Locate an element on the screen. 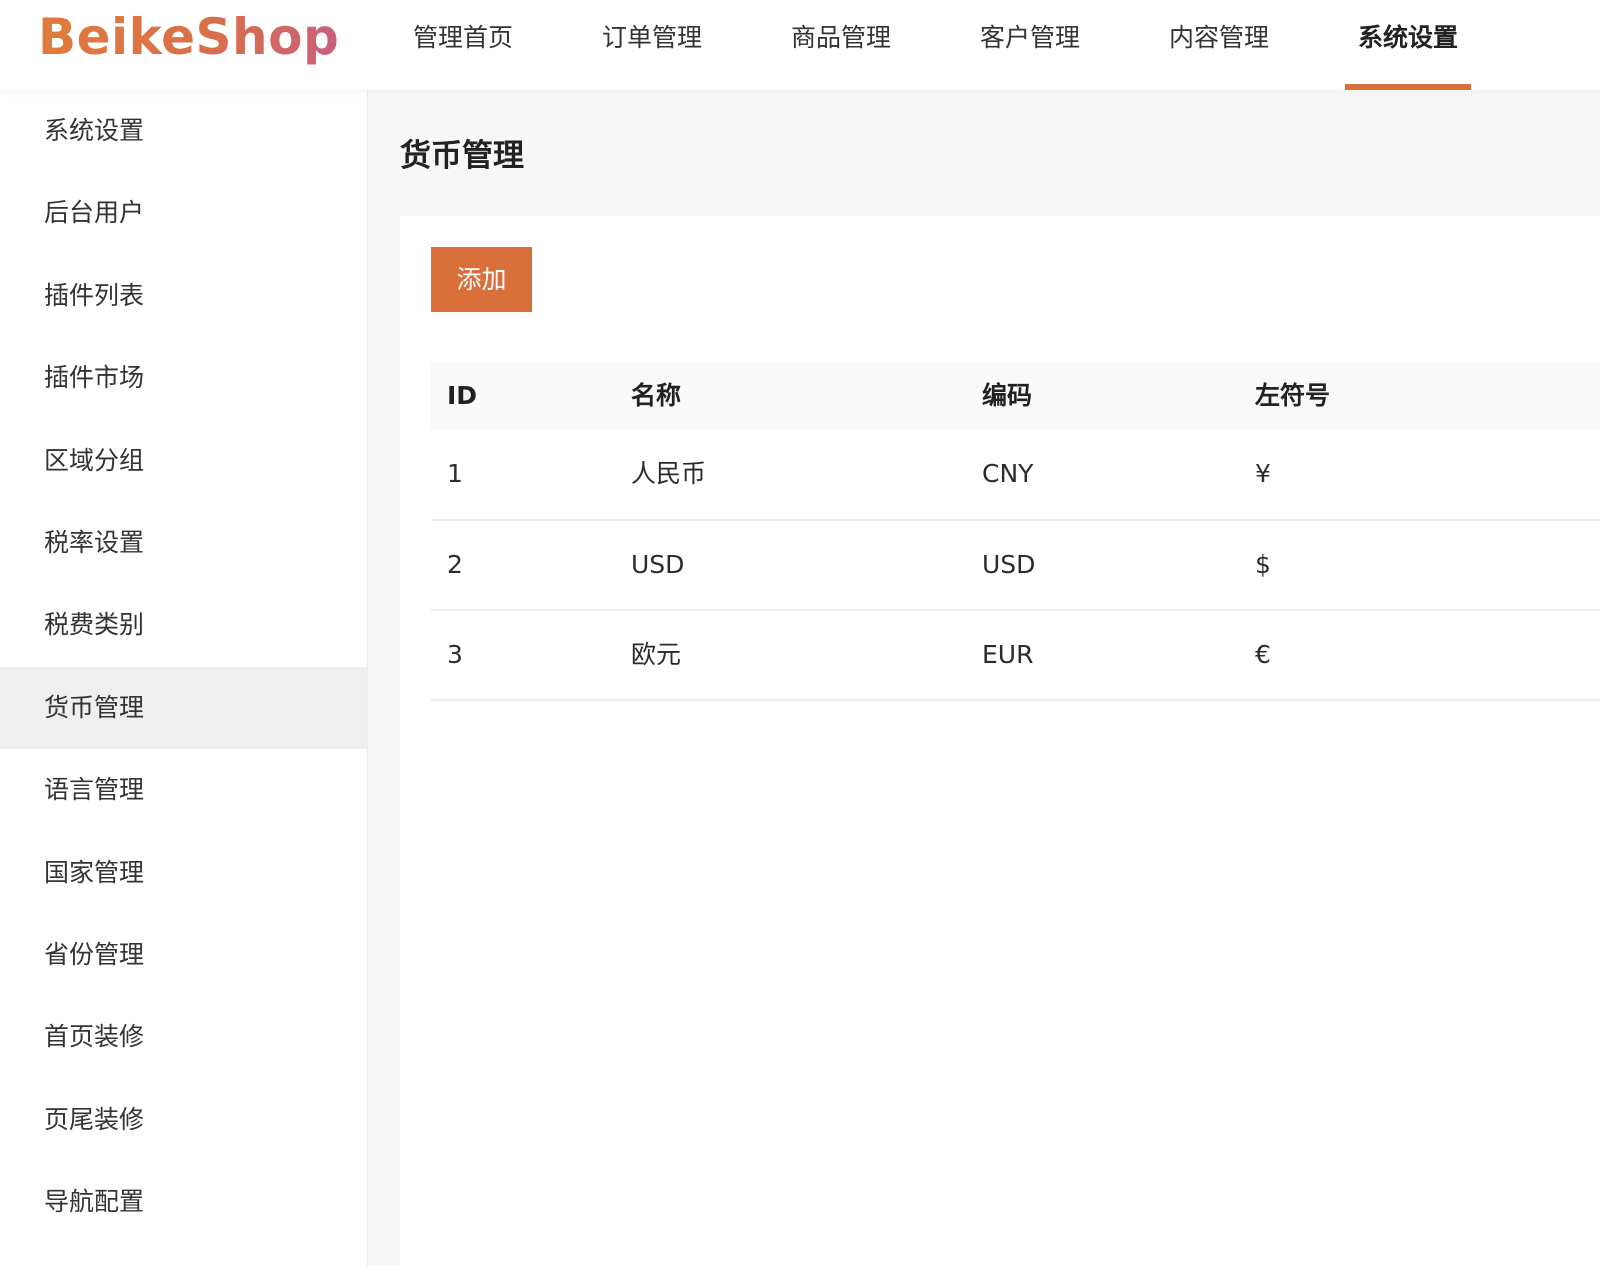 The width and height of the screenshot is (1600, 1276). column-header-id: ID is located at coordinates (462, 395).